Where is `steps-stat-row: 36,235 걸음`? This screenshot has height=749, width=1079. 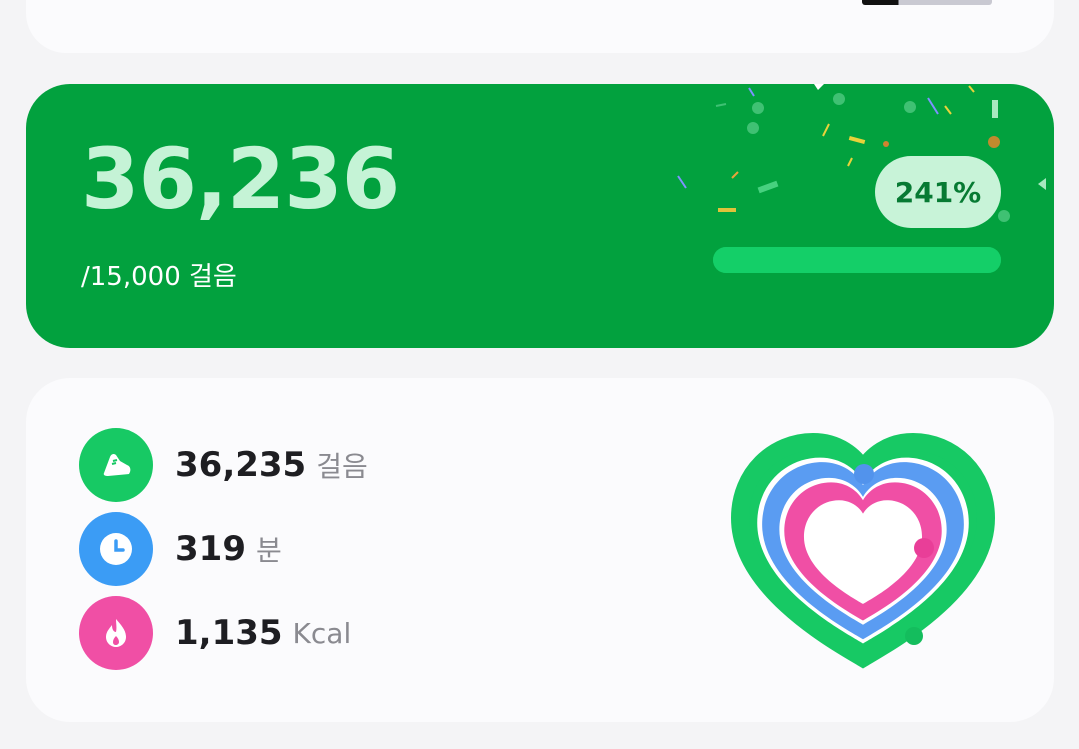 steps-stat-row: 36,235 걸음 is located at coordinates (223, 465).